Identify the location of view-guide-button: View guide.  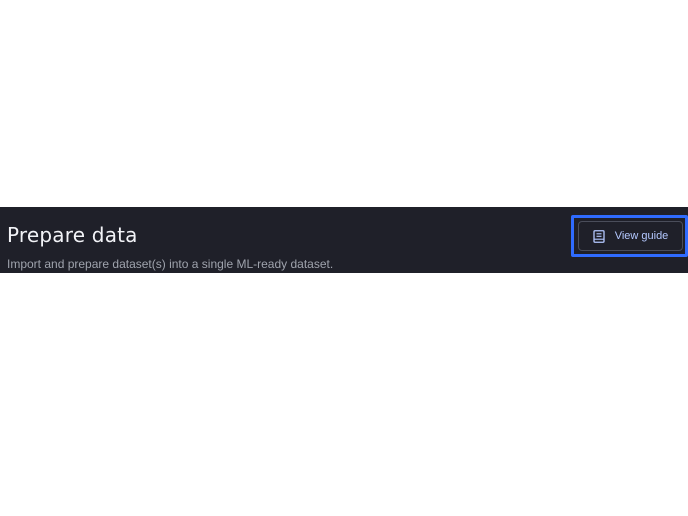
(630, 236).